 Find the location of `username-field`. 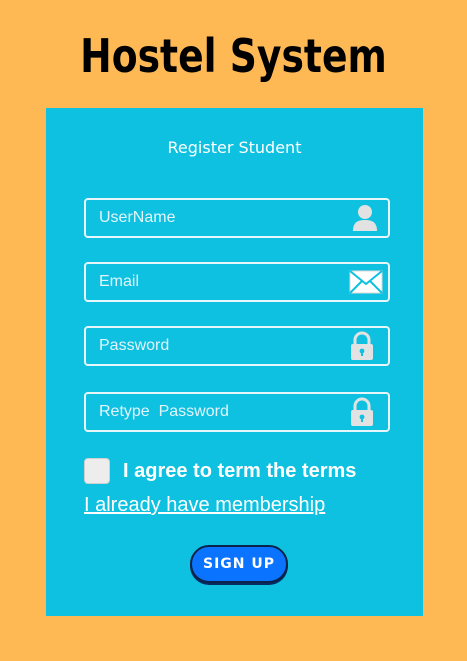

username-field is located at coordinates (237, 218).